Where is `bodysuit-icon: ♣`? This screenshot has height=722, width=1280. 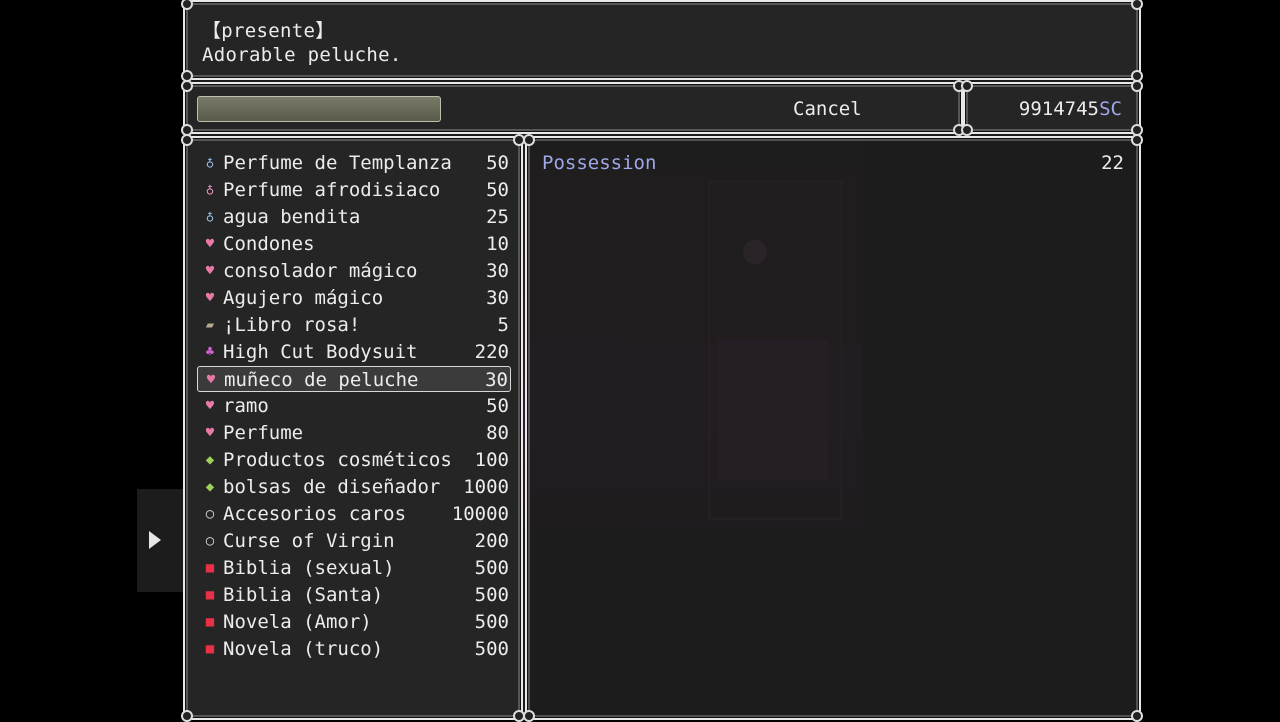
bodysuit-icon: ♣ is located at coordinates (210, 352).